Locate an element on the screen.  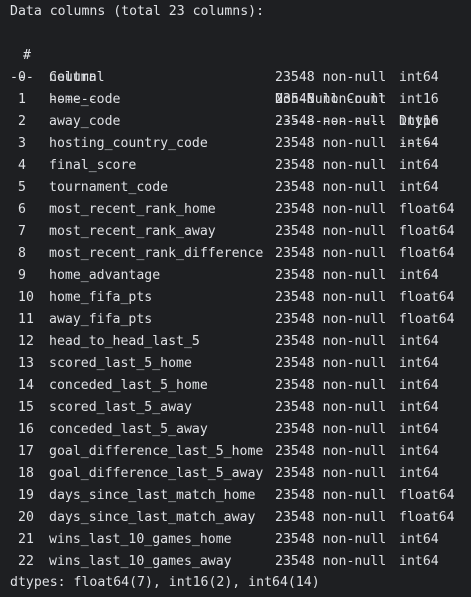
row-column-name: days_since_last_match_home is located at coordinates (152, 495).